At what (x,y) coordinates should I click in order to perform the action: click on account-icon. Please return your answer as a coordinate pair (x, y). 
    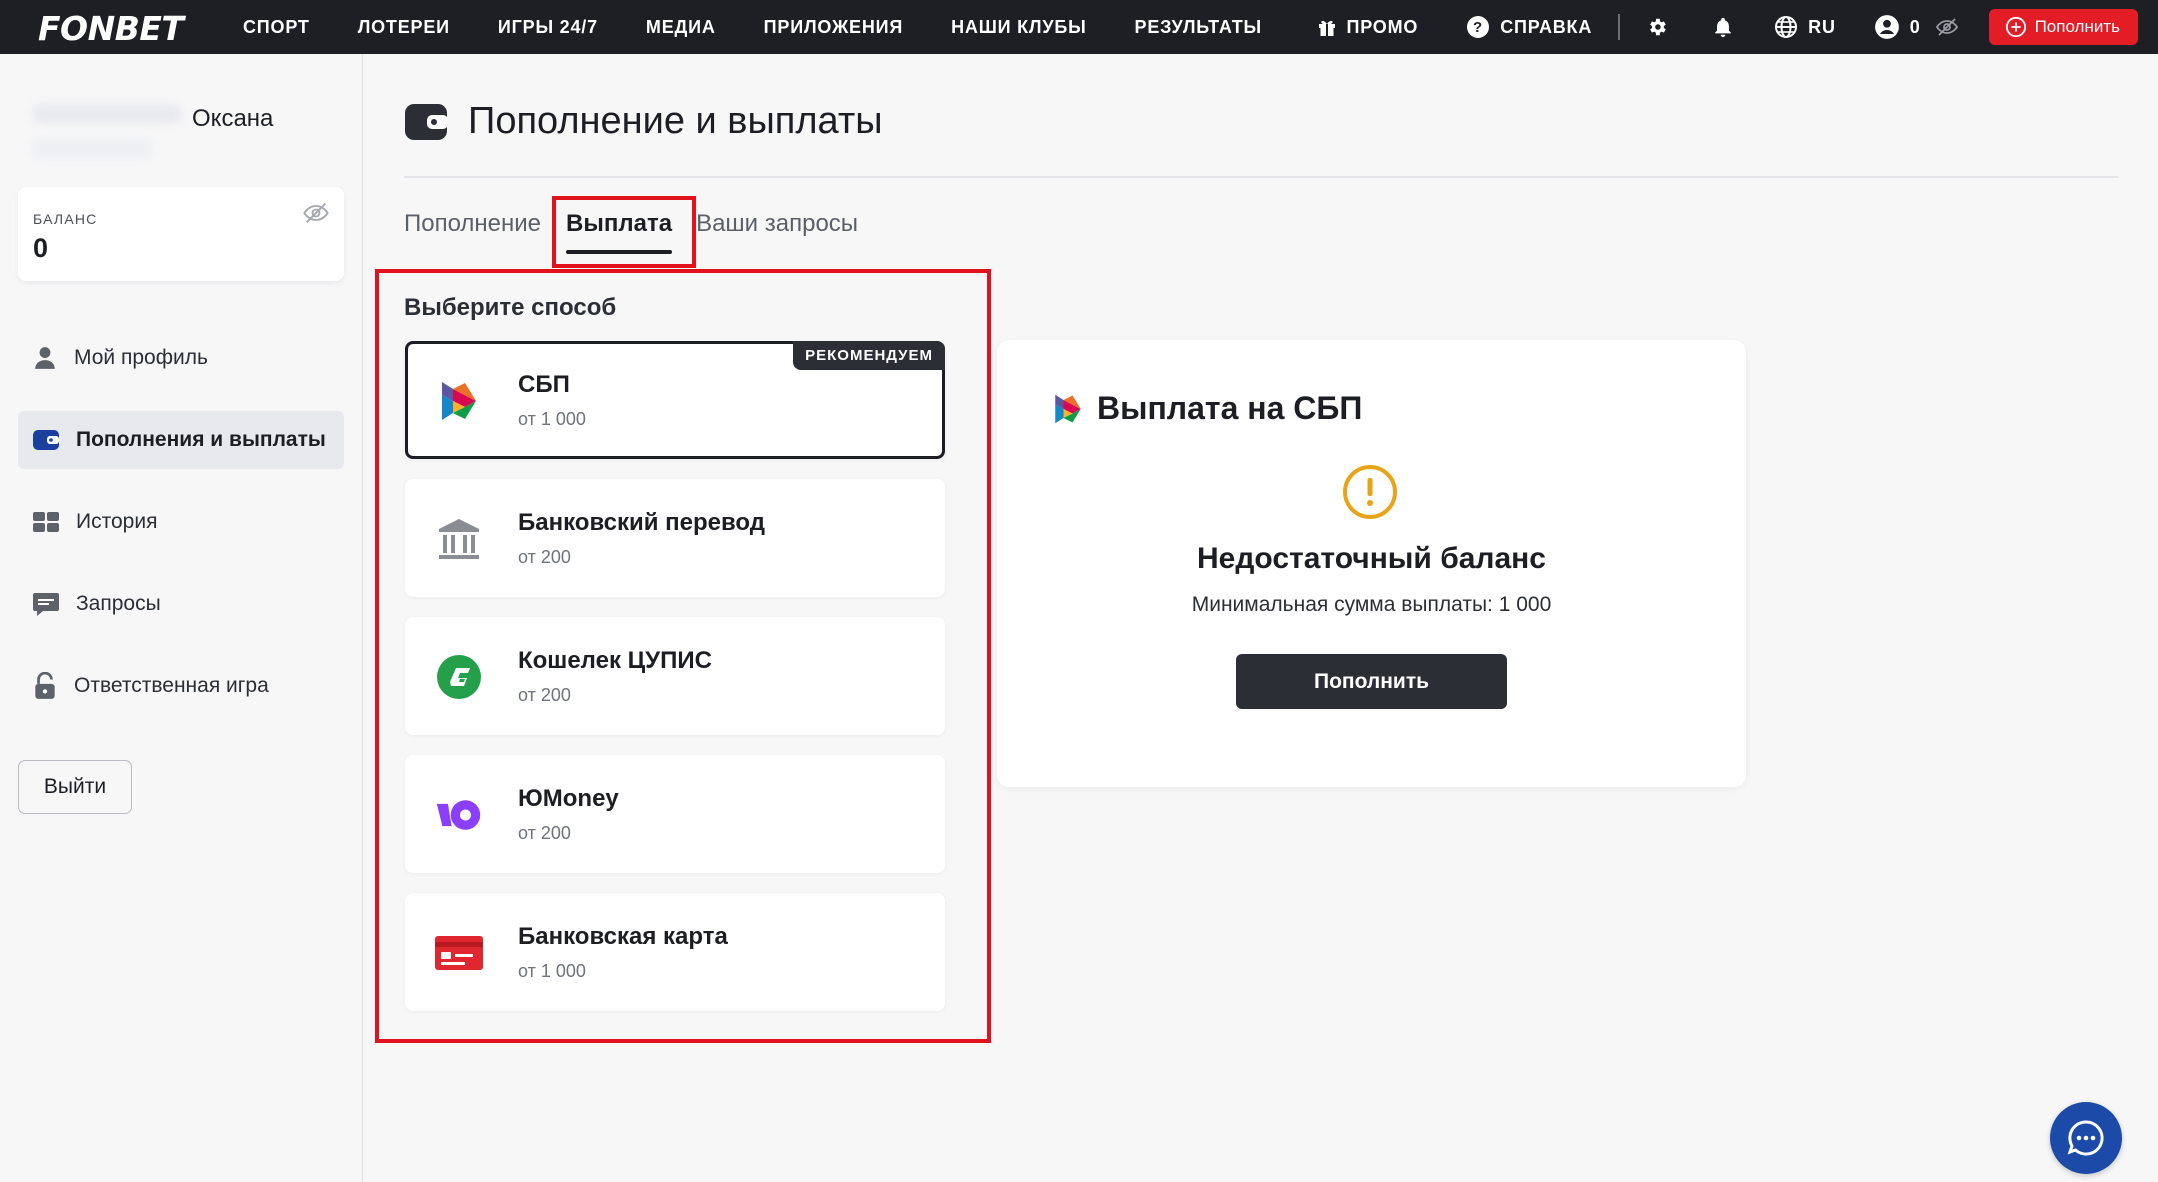
    Looking at the image, I should click on (1886, 27).